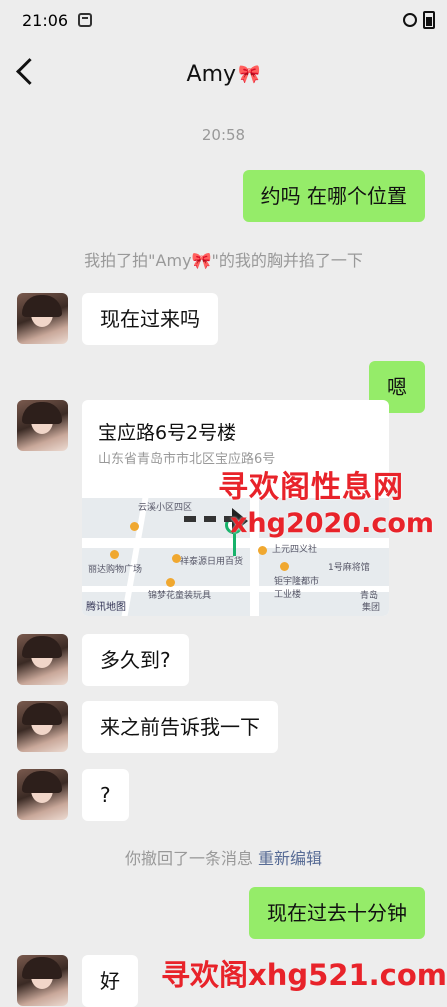 The width and height of the screenshot is (447, 1007). What do you see at coordinates (249, 74) in the screenshot?
I see `bow-emoji-icon: 🎀` at bounding box center [249, 74].